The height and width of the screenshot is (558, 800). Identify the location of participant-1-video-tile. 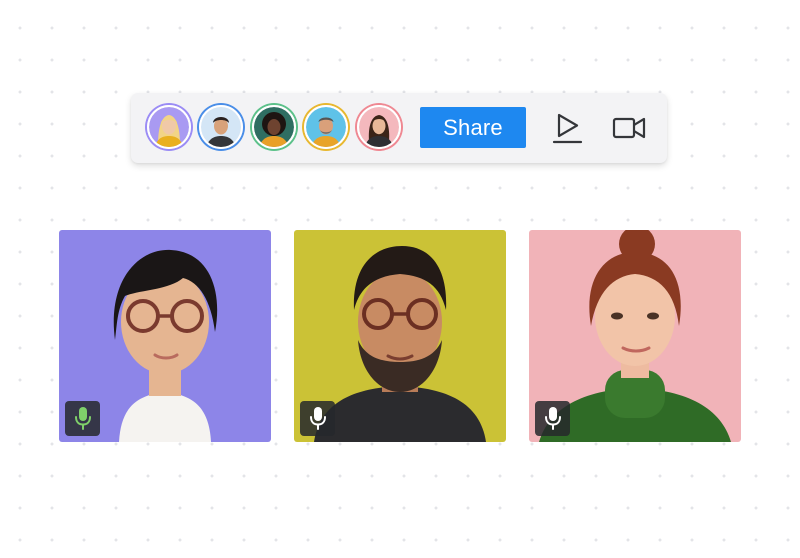
(165, 336).